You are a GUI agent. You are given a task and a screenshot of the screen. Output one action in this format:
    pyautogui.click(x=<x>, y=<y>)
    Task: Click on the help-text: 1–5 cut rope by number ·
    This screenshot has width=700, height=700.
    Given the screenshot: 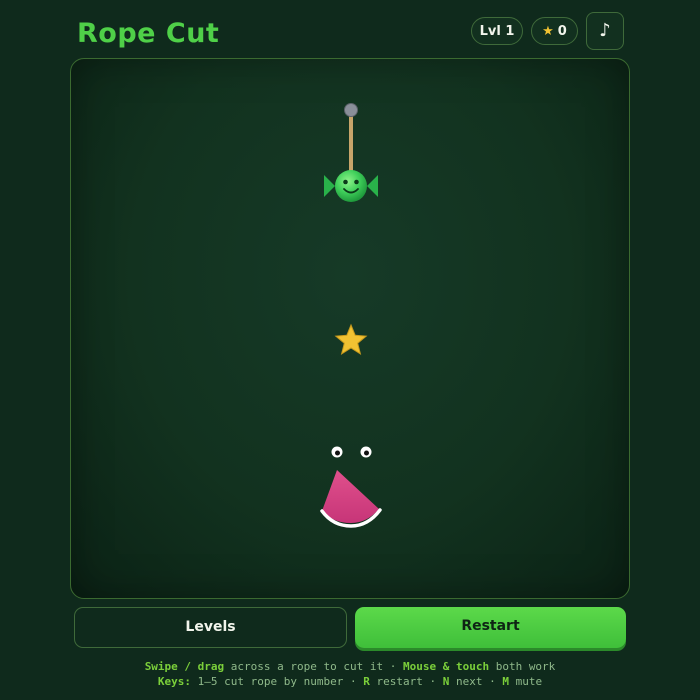 What is the action you would take?
    pyautogui.click(x=277, y=681)
    